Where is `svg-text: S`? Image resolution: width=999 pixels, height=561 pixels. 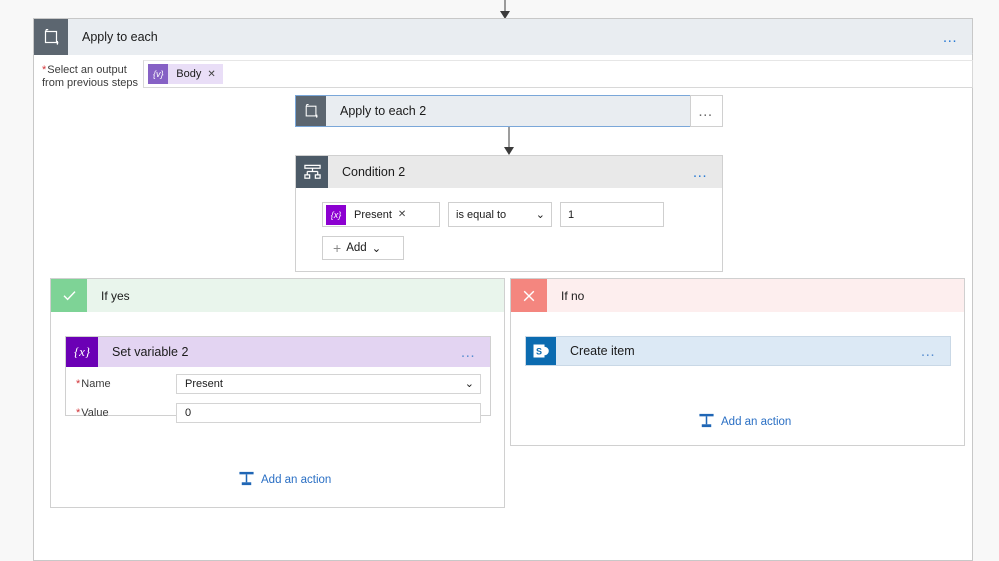
svg-text: S is located at coordinates (539, 351).